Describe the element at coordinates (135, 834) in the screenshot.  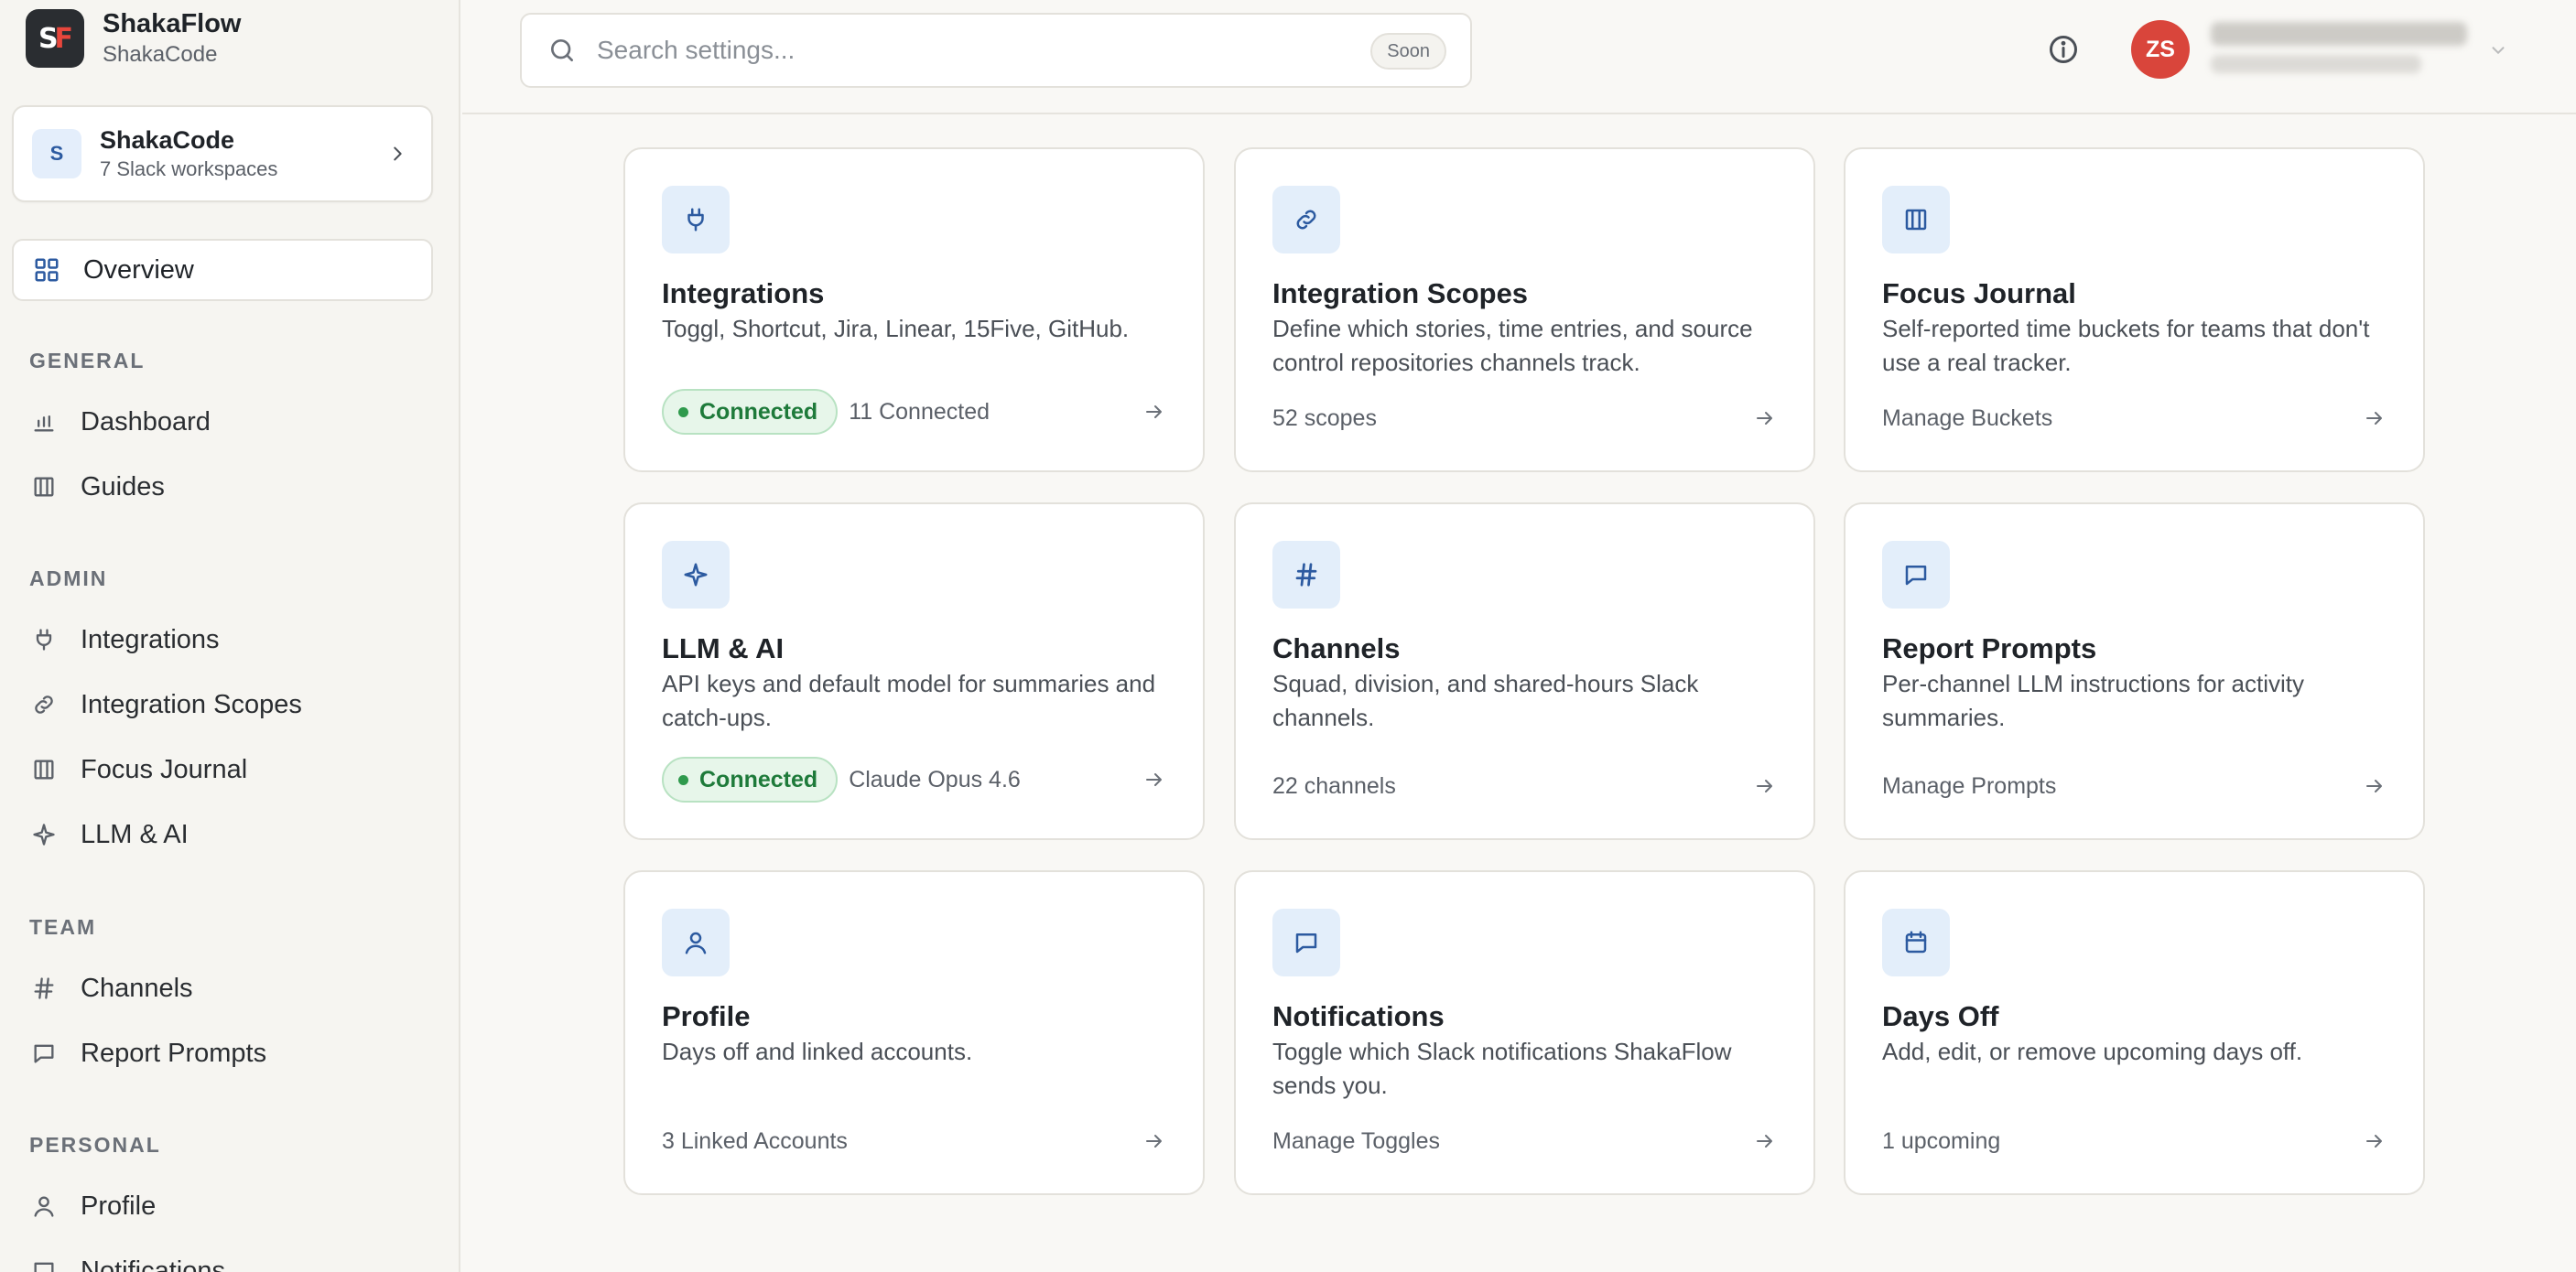
I see `sidebar-item-label: LLM & AI` at that location.